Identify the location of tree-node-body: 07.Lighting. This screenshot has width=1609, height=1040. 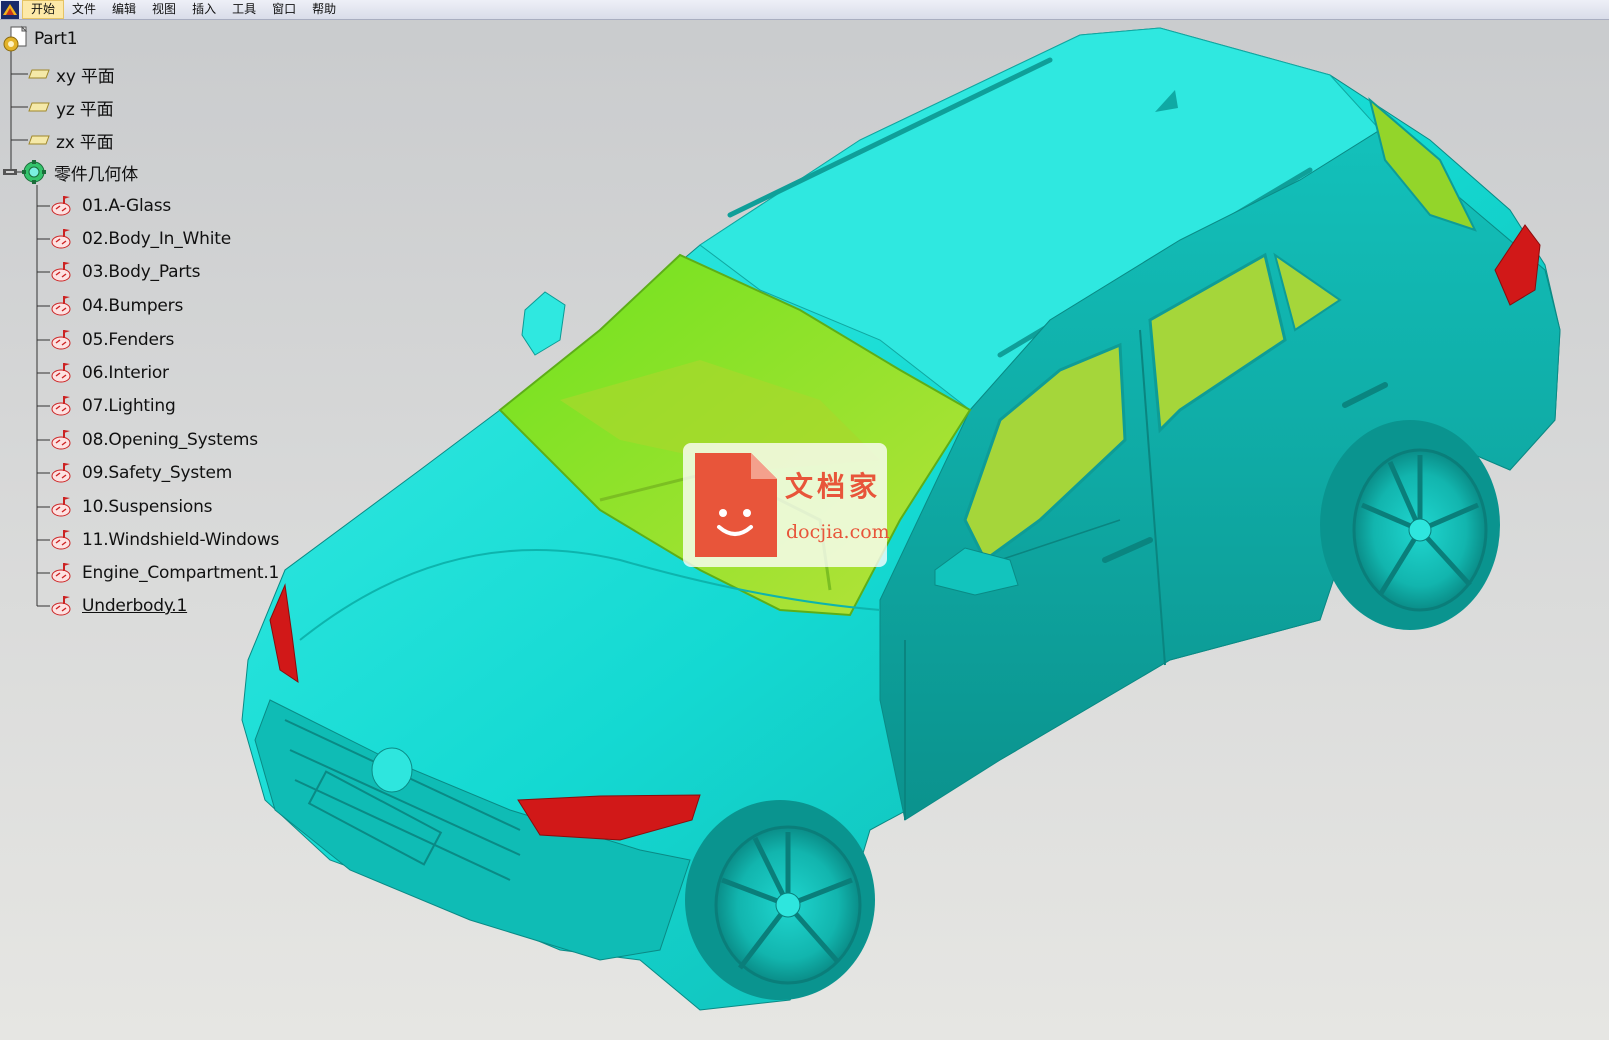
(113, 406).